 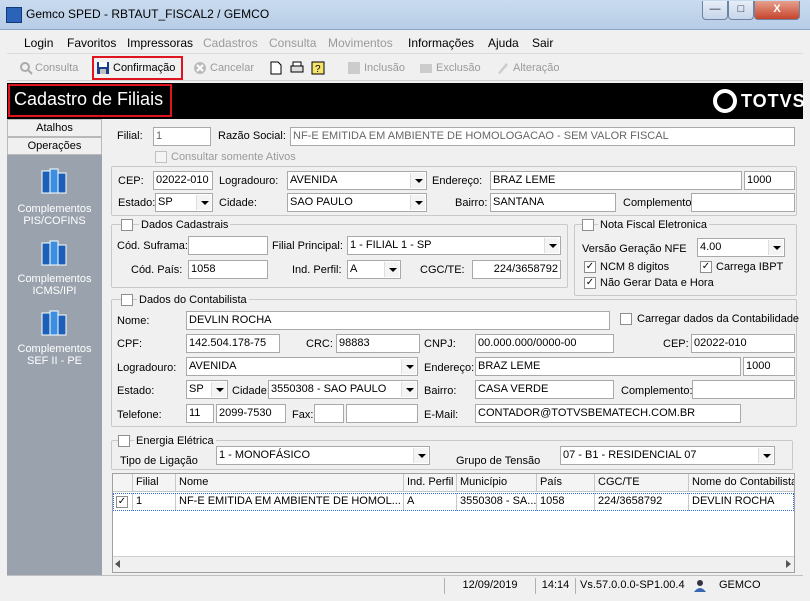 What do you see at coordinates (54, 355) in the screenshot?
I see `sidebar-item-sef-ii-pe: Complementos SEF II - PE` at bounding box center [54, 355].